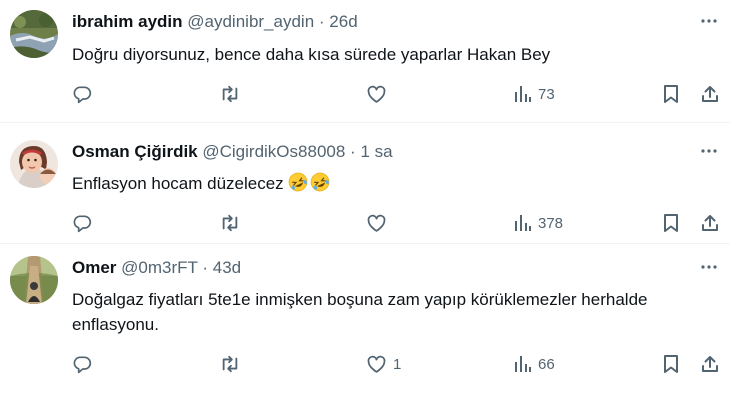 The height and width of the screenshot is (420, 730). What do you see at coordinates (343, 21) in the screenshot?
I see `timestamp: 26d` at bounding box center [343, 21].